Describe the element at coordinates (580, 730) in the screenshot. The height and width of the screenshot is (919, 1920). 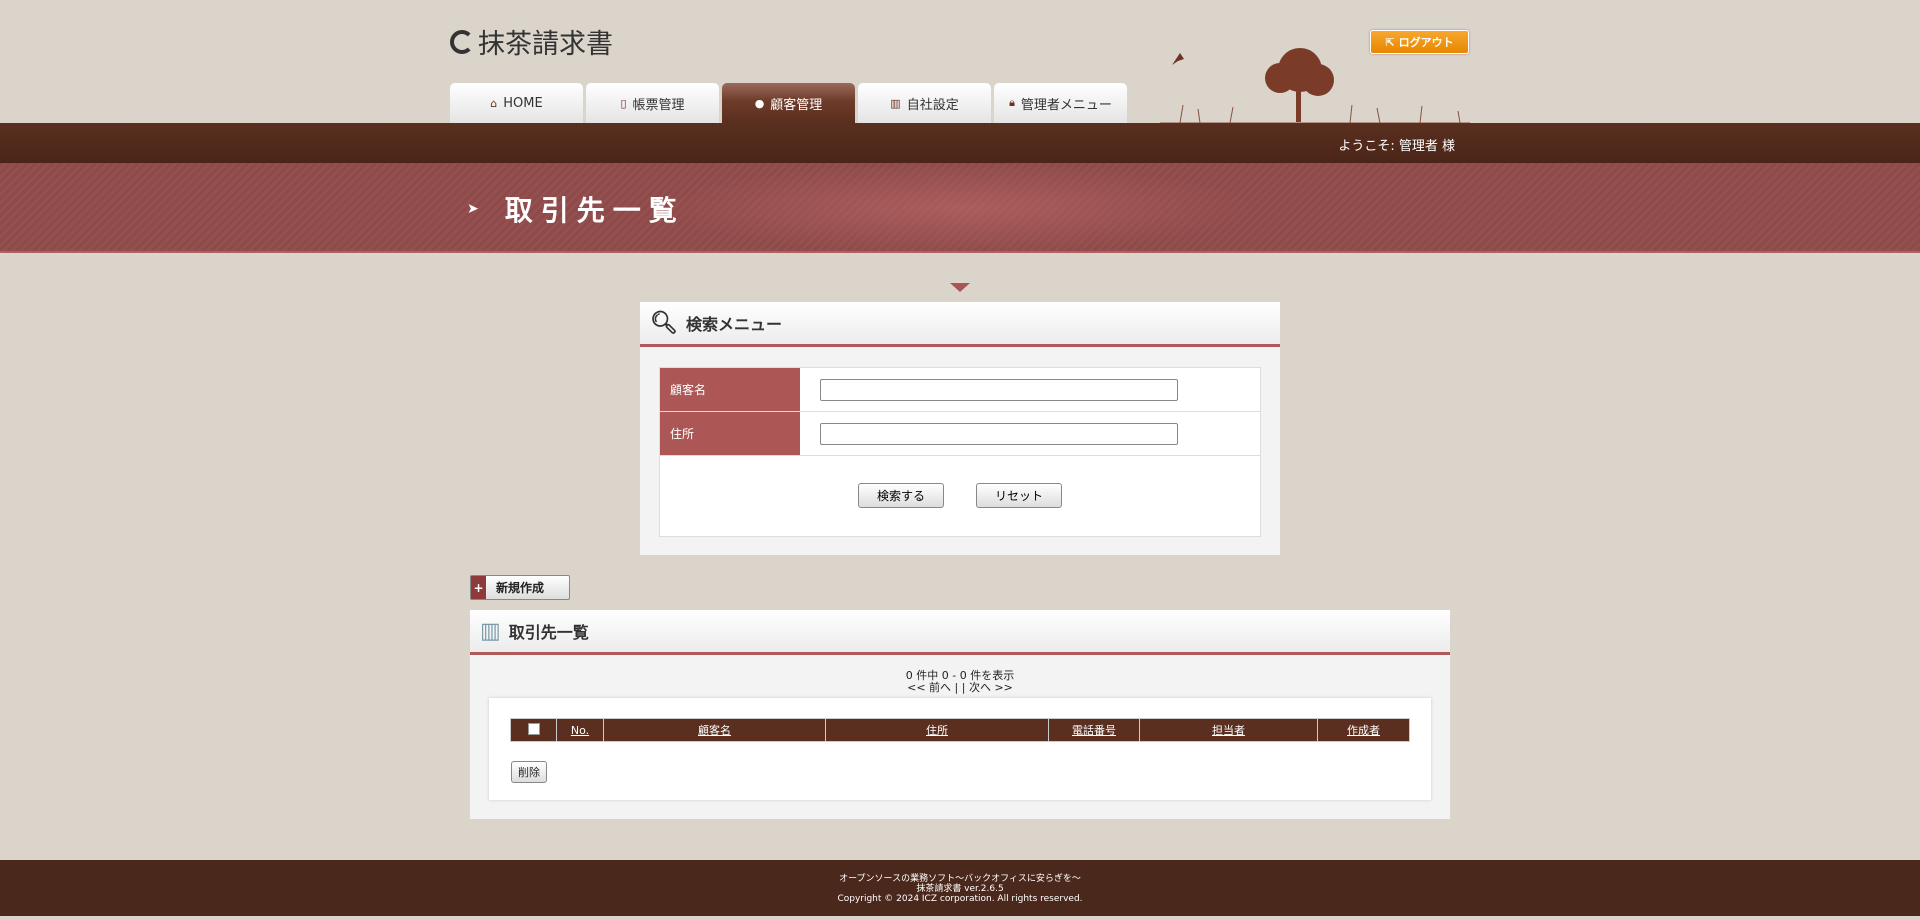
I see `column-no: No.` at that location.